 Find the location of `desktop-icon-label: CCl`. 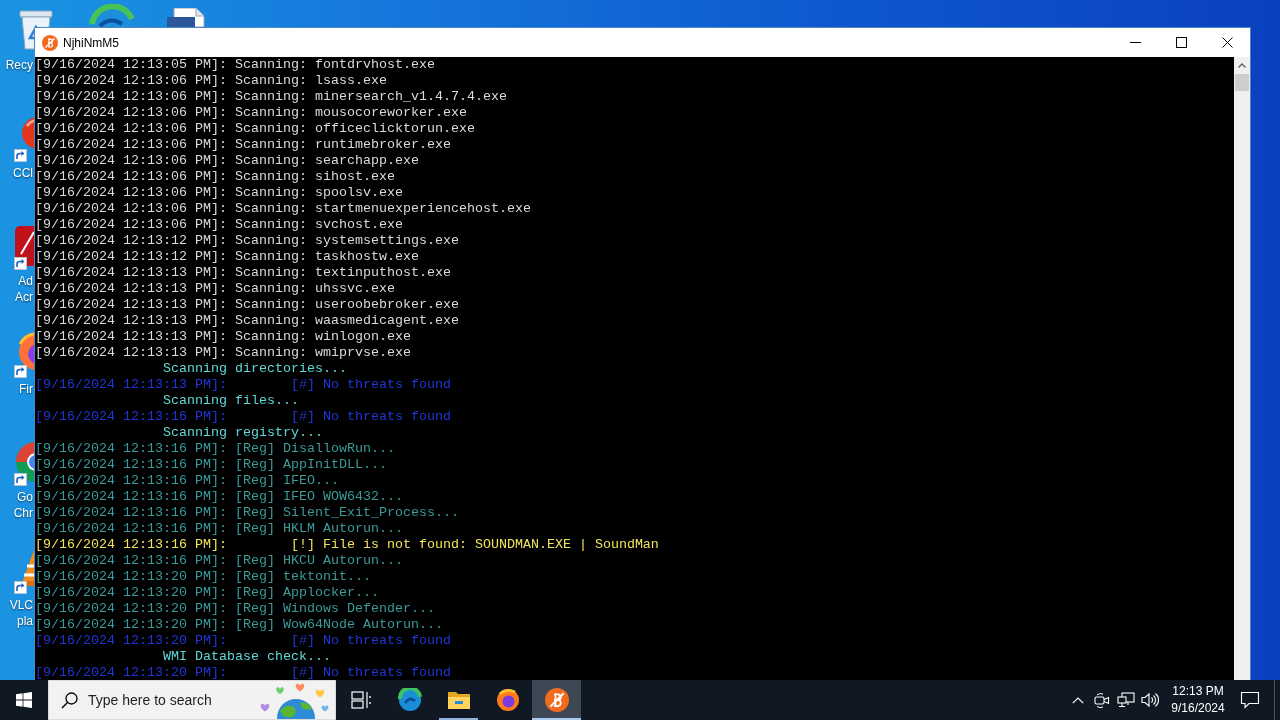

desktop-icon-label: CCl is located at coordinates (23, 173).